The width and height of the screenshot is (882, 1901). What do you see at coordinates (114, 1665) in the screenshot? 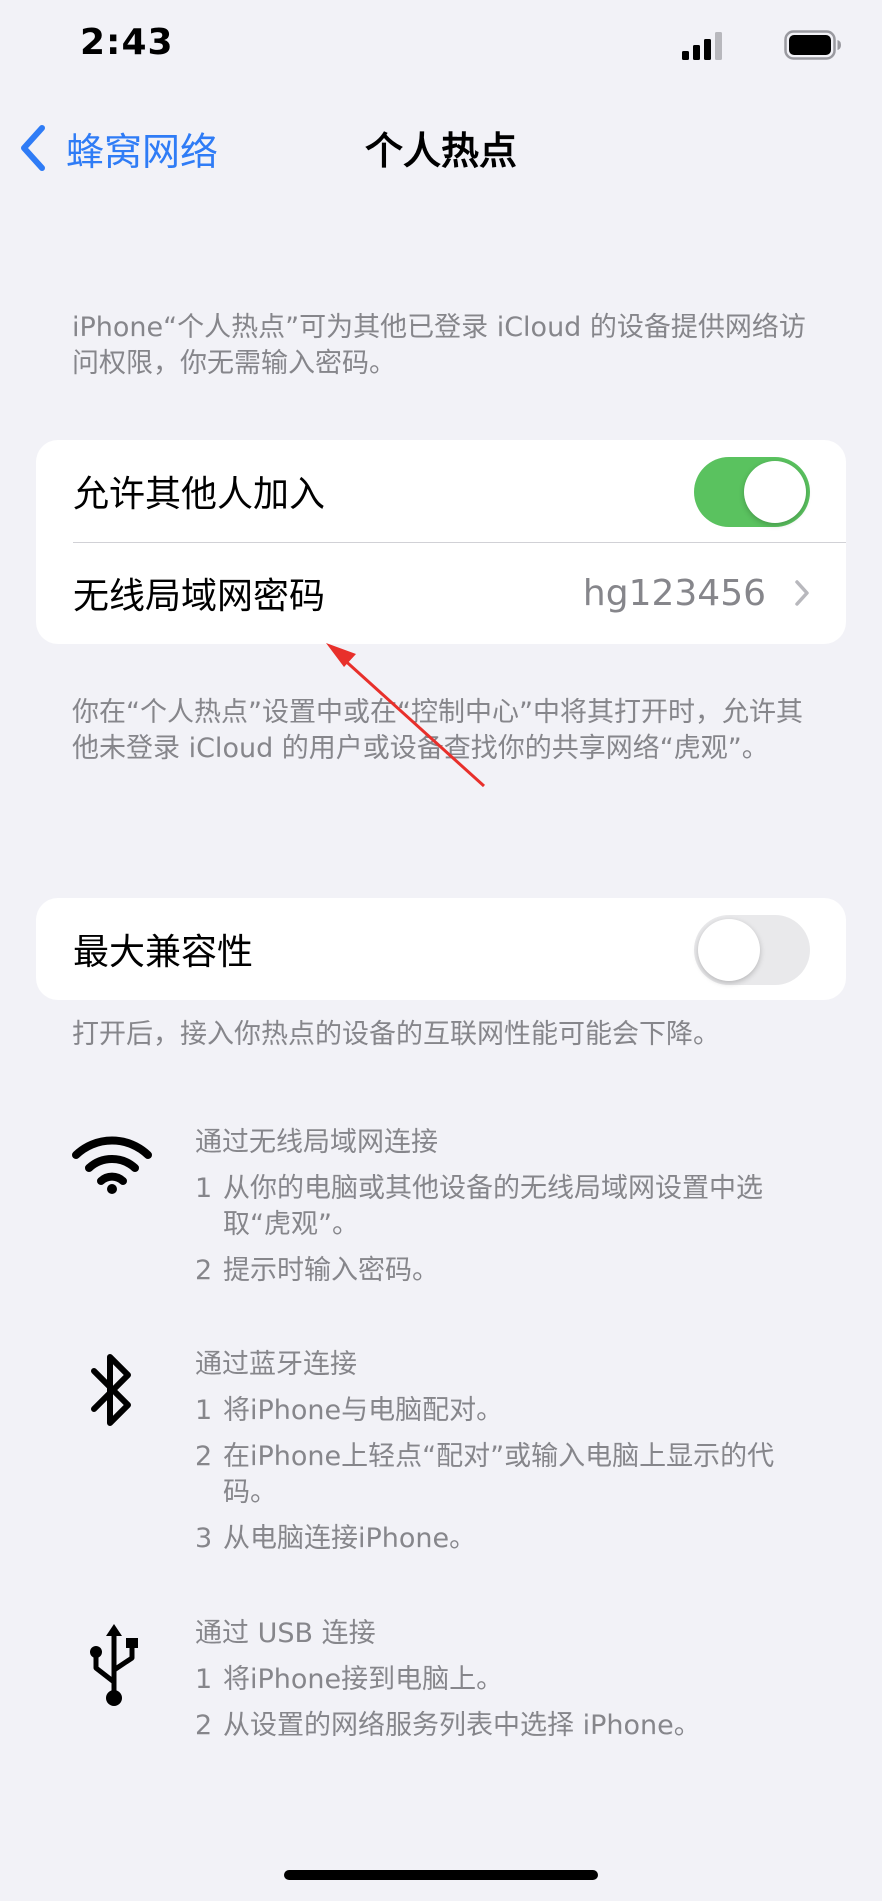
I see `usb-icon` at bounding box center [114, 1665].